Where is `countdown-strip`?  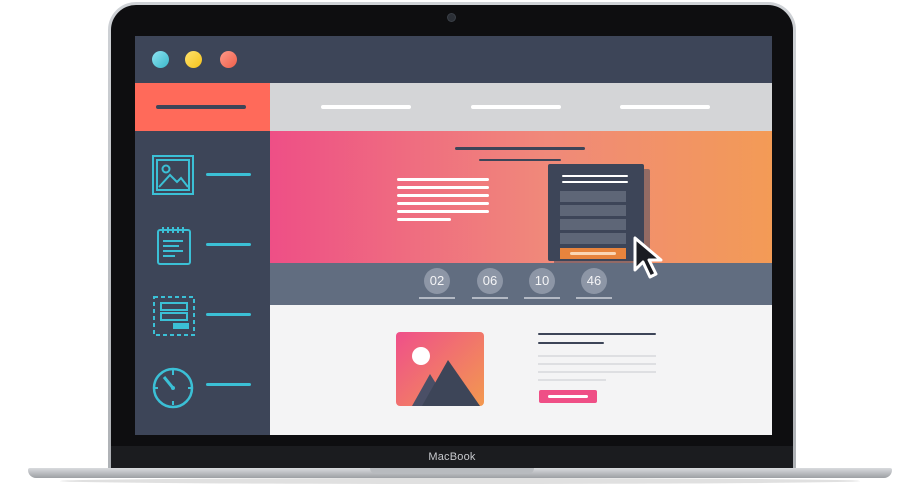
countdown-strip is located at coordinates (521, 284).